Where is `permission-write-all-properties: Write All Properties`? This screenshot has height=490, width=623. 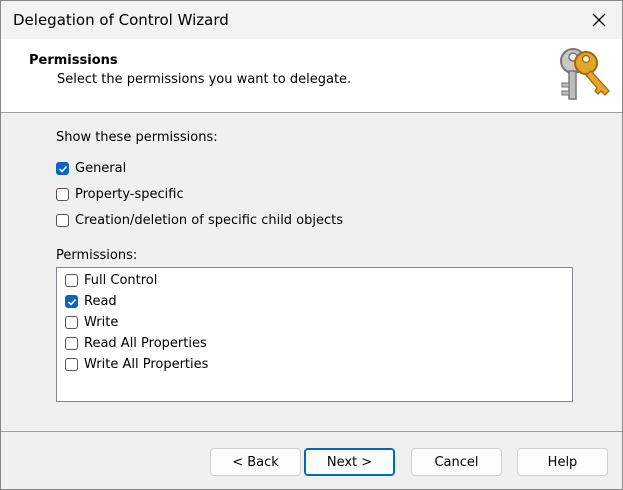
permission-write-all-properties: Write All Properties is located at coordinates (136, 364).